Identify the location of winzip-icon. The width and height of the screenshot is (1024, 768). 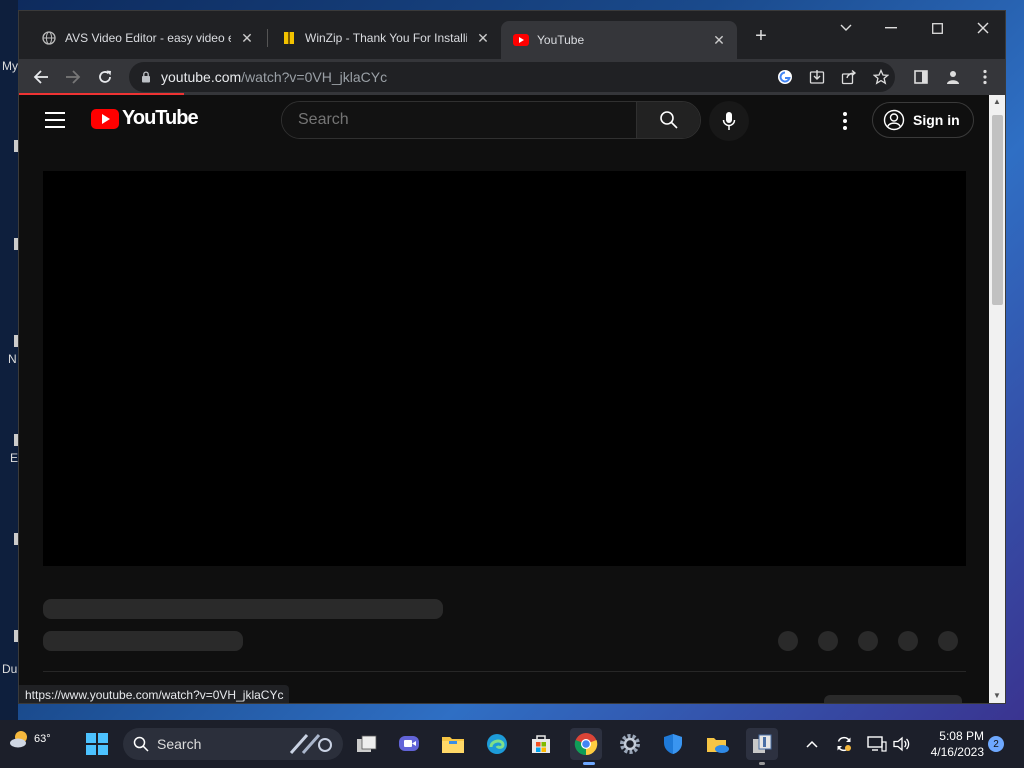
(289, 38).